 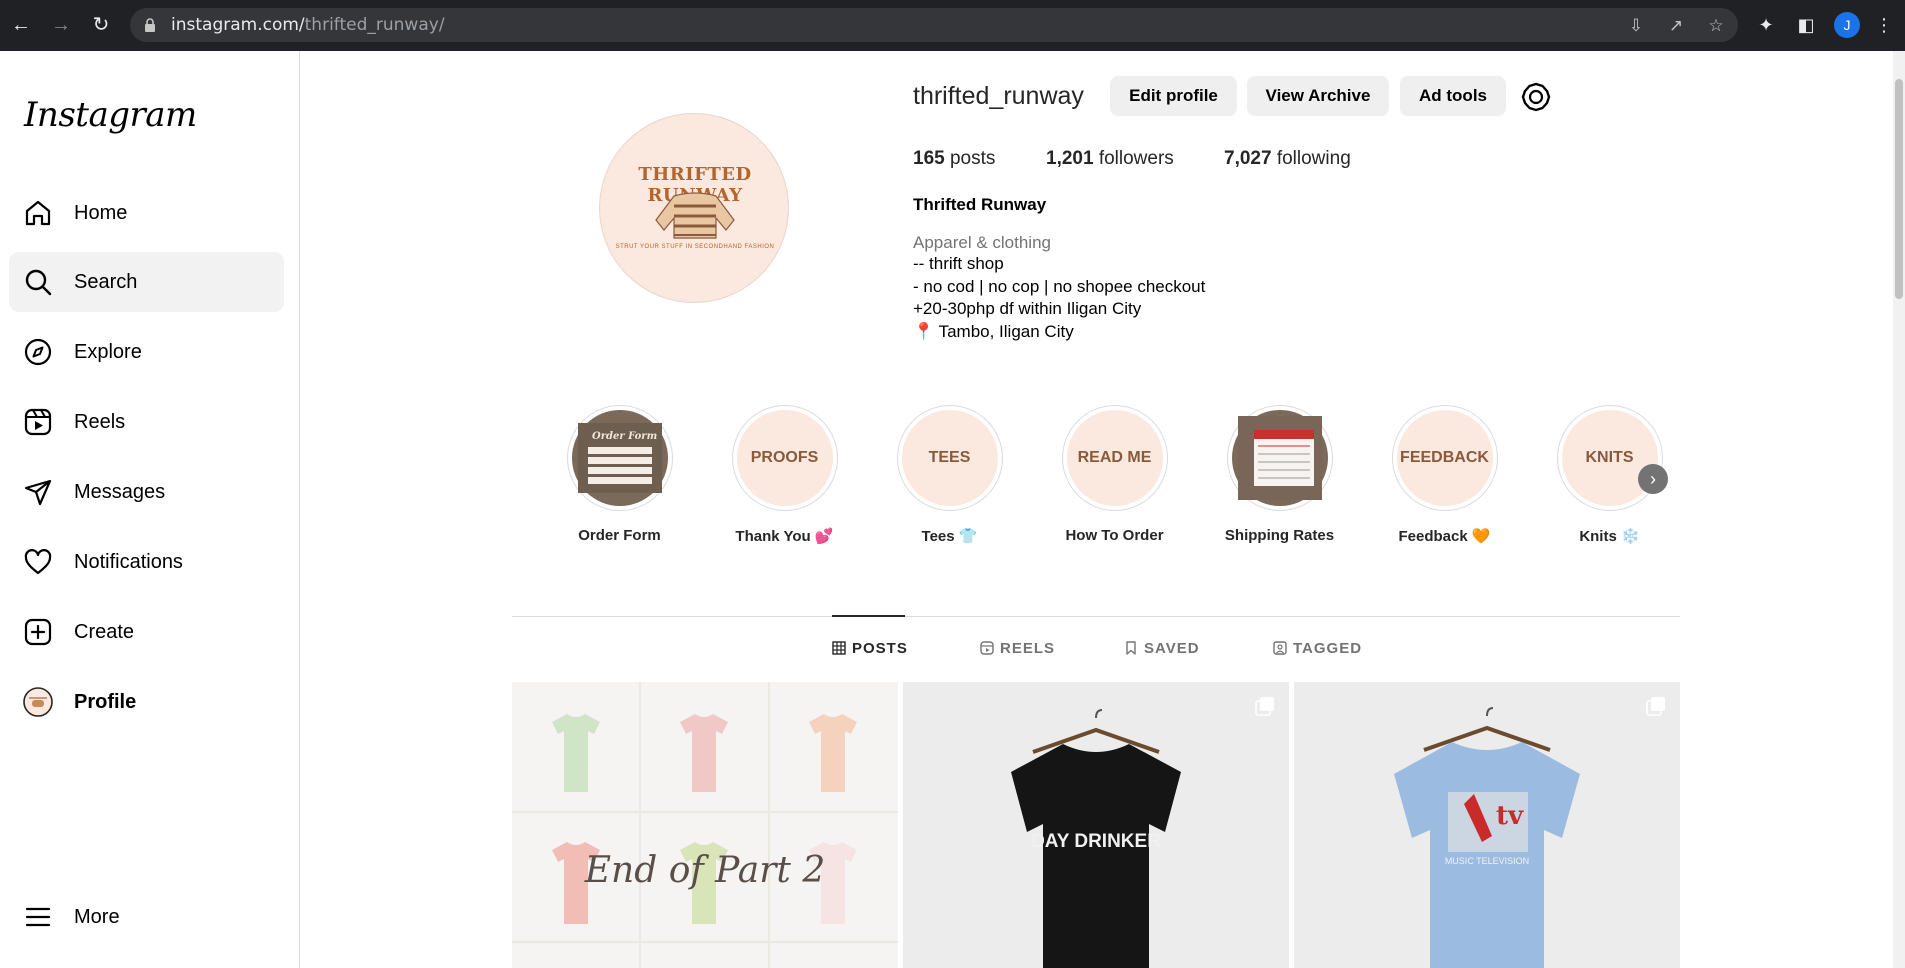 What do you see at coordinates (1806, 25) in the screenshot?
I see `side-panel-icon: ◧` at bounding box center [1806, 25].